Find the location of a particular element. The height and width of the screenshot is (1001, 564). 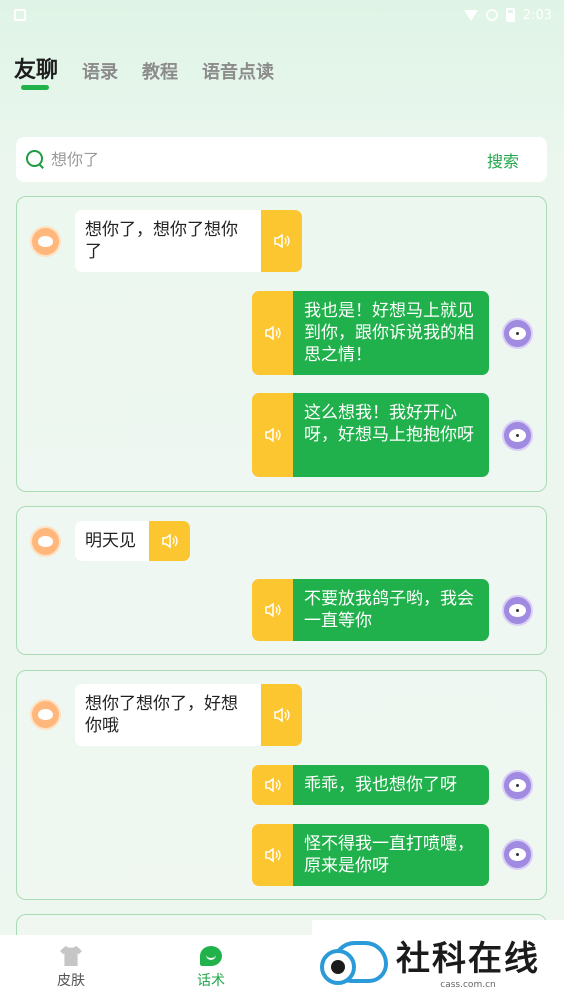

watermark-text: 社科在线 cass.com.cn is located at coordinates (468, 960).